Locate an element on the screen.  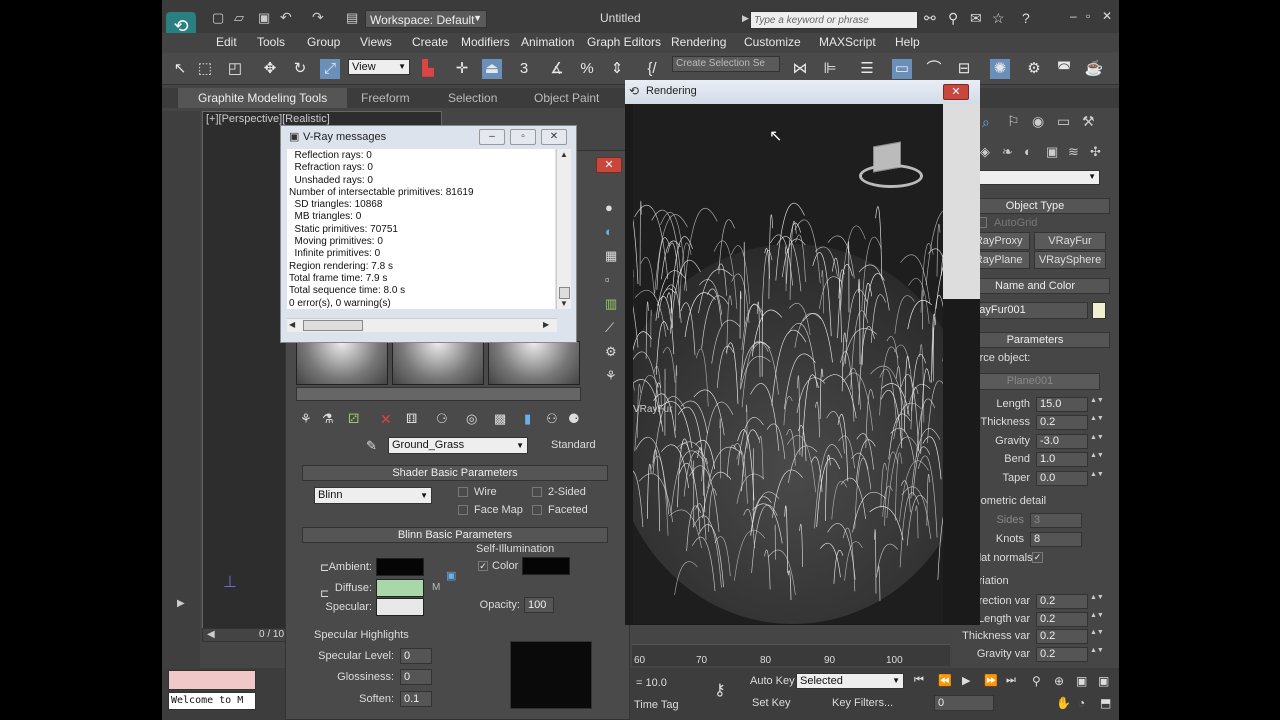
tab-graphite-modeling-tools: Graphite Modeling Tools is located at coordinates (263, 98).